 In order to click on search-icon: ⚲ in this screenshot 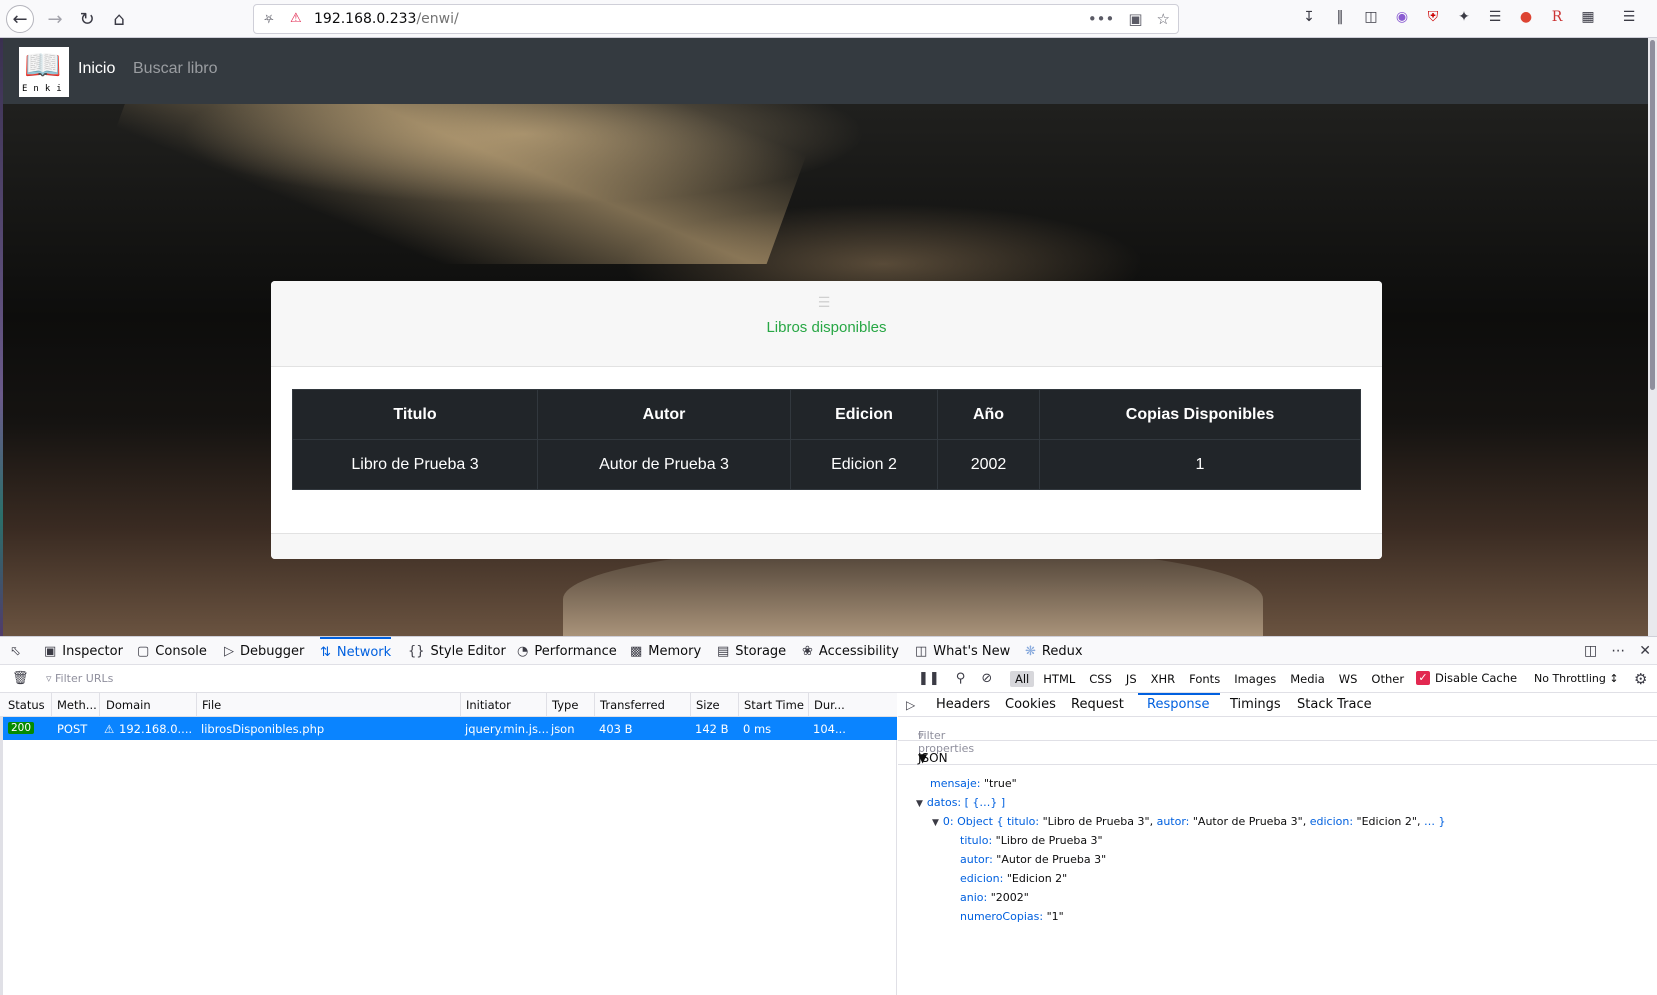, I will do `click(961, 678)`.